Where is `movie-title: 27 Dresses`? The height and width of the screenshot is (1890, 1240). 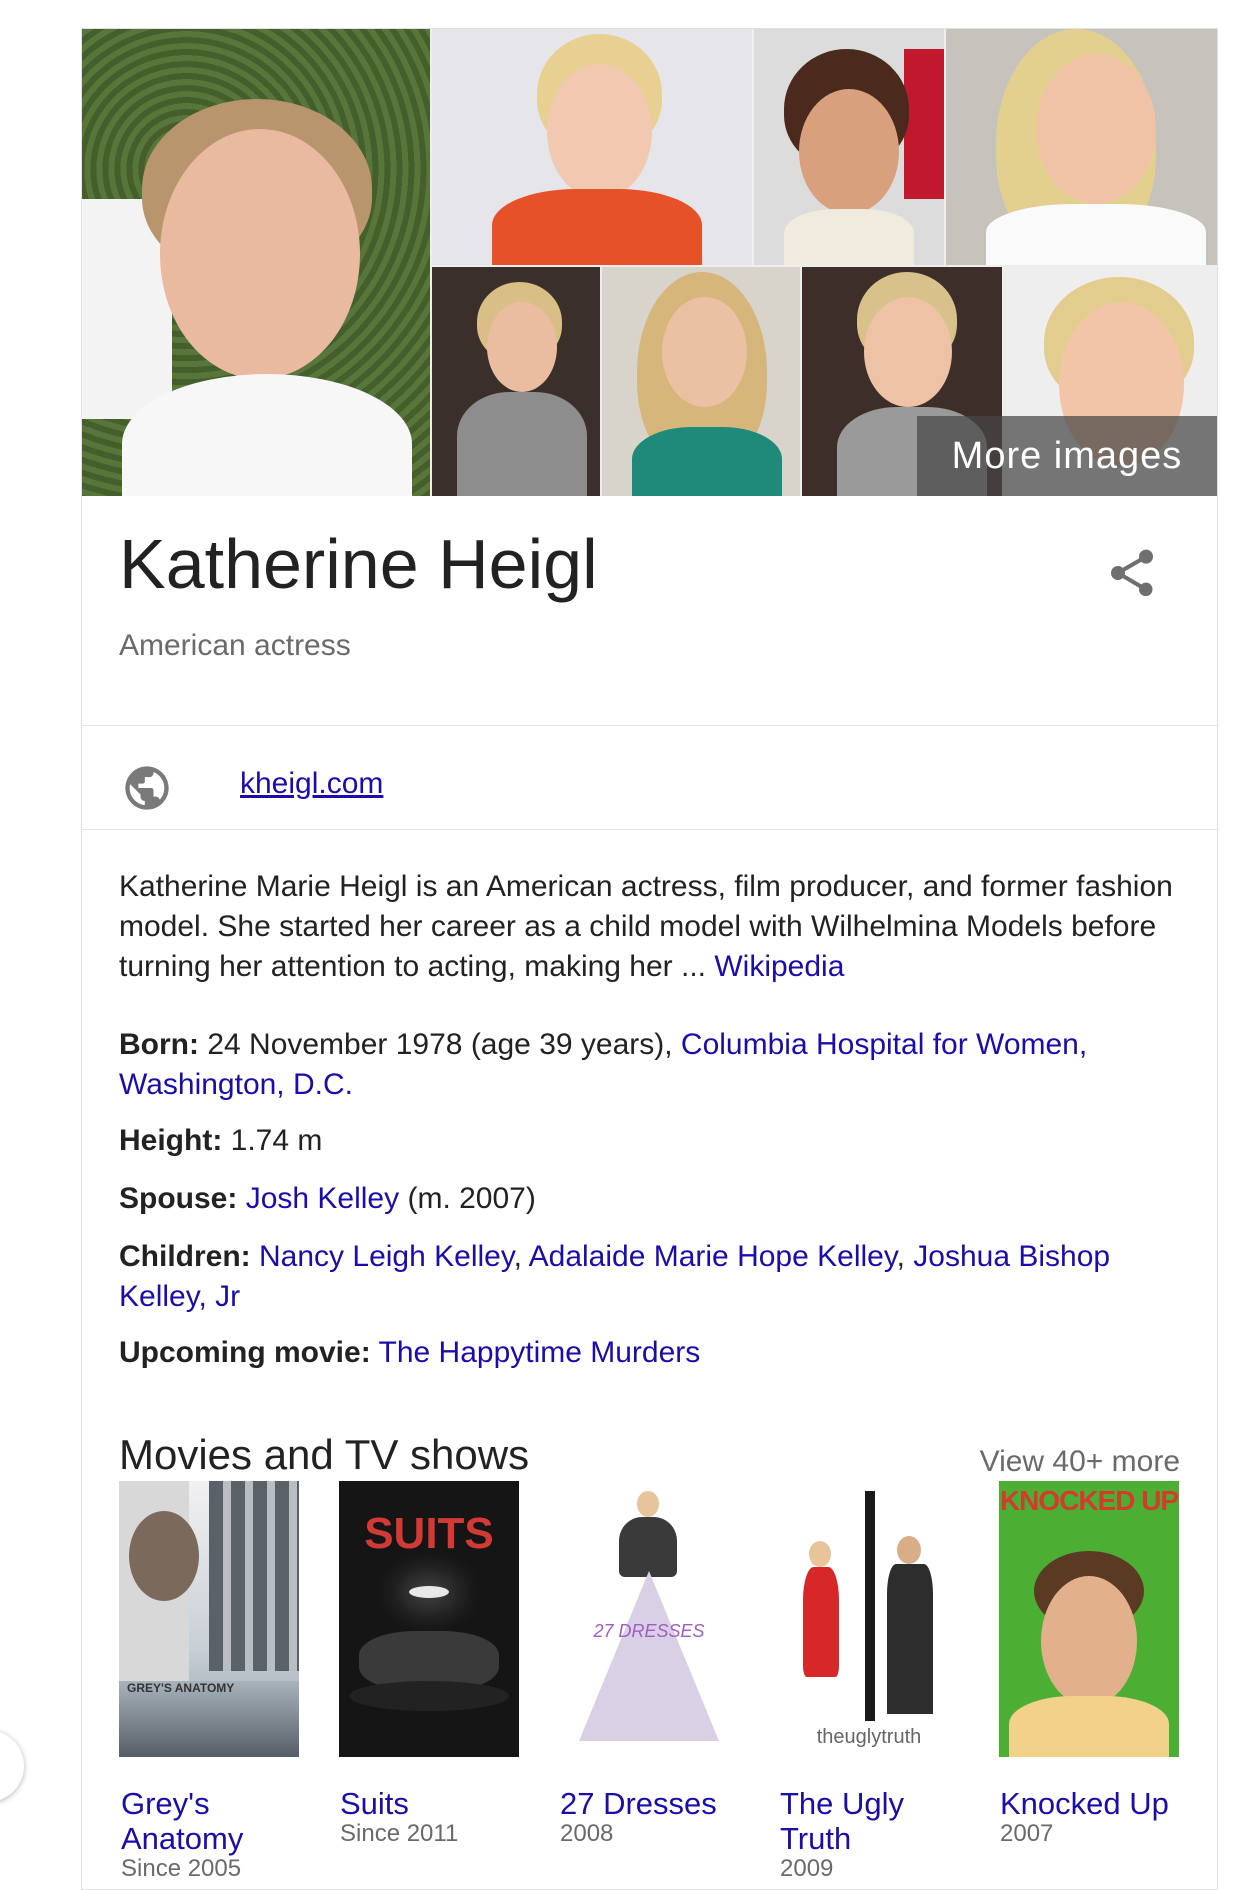 movie-title: 27 Dresses is located at coordinates (660, 1803).